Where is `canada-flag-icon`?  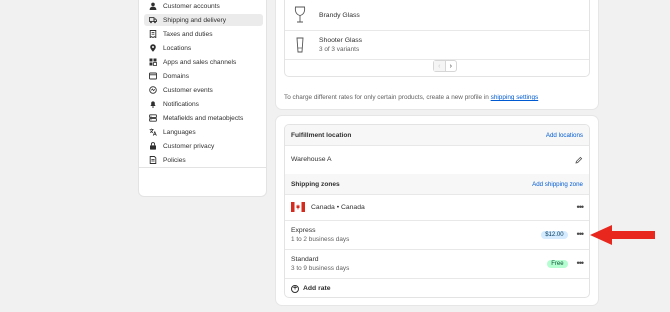 canada-flag-icon is located at coordinates (298, 207).